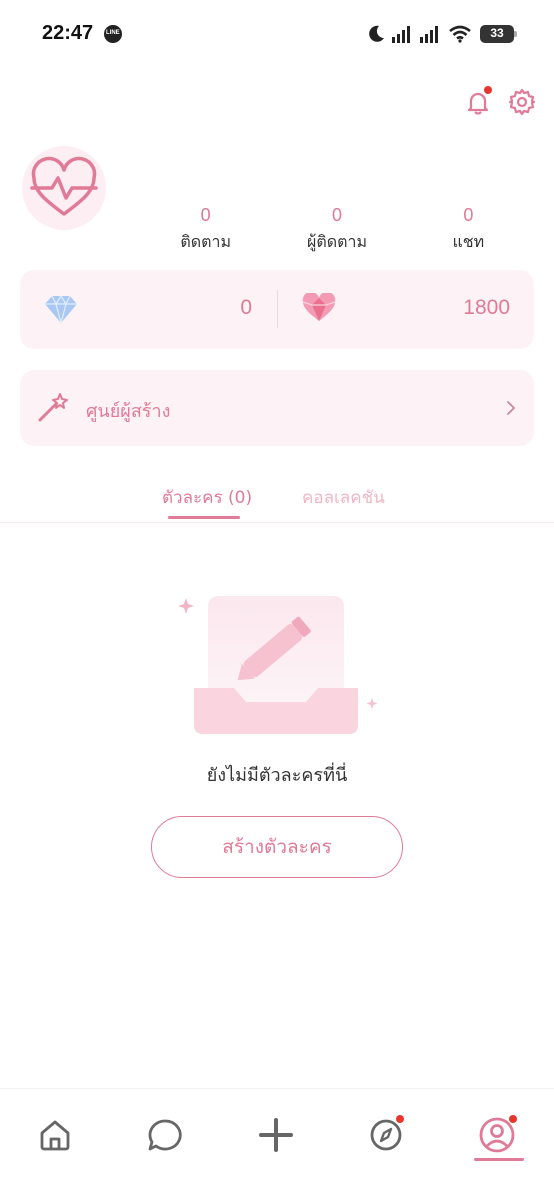 The width and height of the screenshot is (554, 1200). Describe the element at coordinates (468, 230) in the screenshot. I see `stat-chats: 0 แชท` at that location.